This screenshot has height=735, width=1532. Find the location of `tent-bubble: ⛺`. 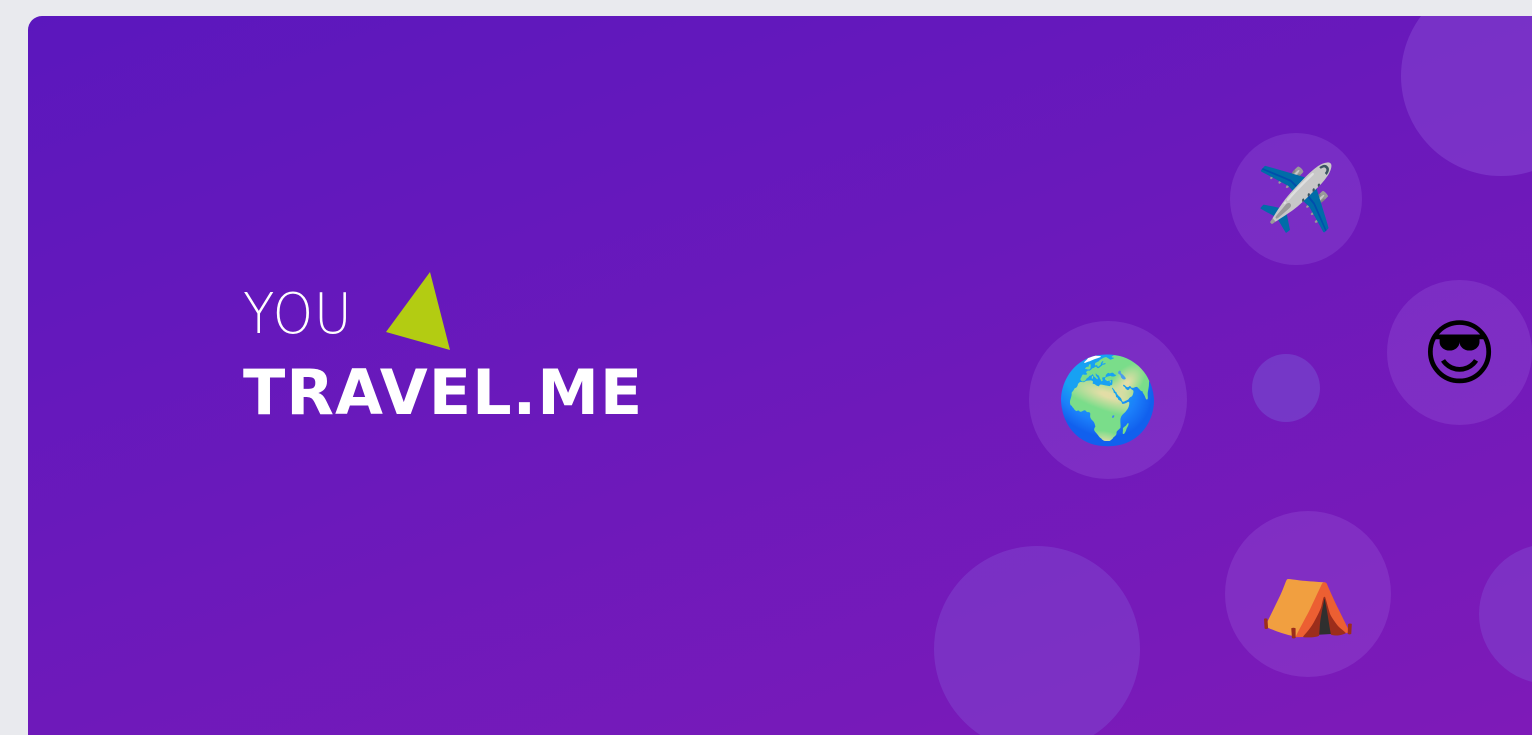

tent-bubble: ⛺ is located at coordinates (1308, 594).